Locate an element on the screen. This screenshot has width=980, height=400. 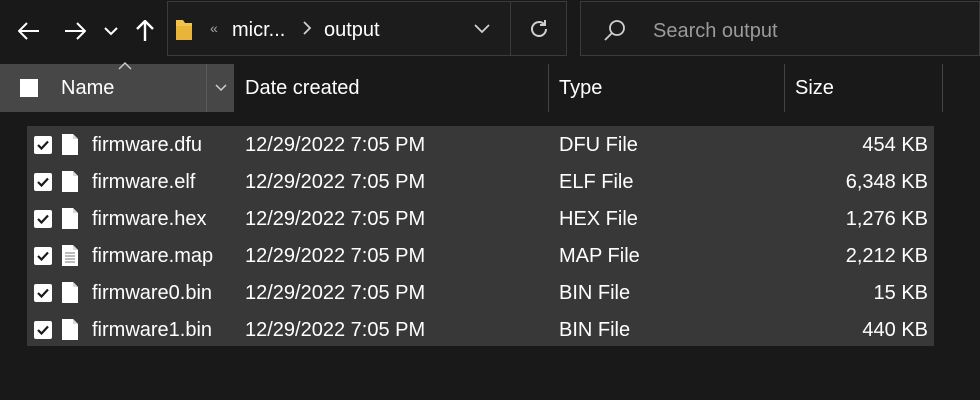
refresh-icon is located at coordinates (539, 29).